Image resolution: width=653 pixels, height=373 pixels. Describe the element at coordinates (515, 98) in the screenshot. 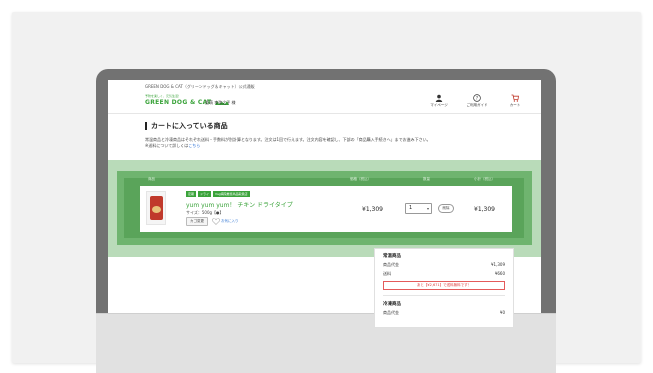

I see `cart-icon` at that location.